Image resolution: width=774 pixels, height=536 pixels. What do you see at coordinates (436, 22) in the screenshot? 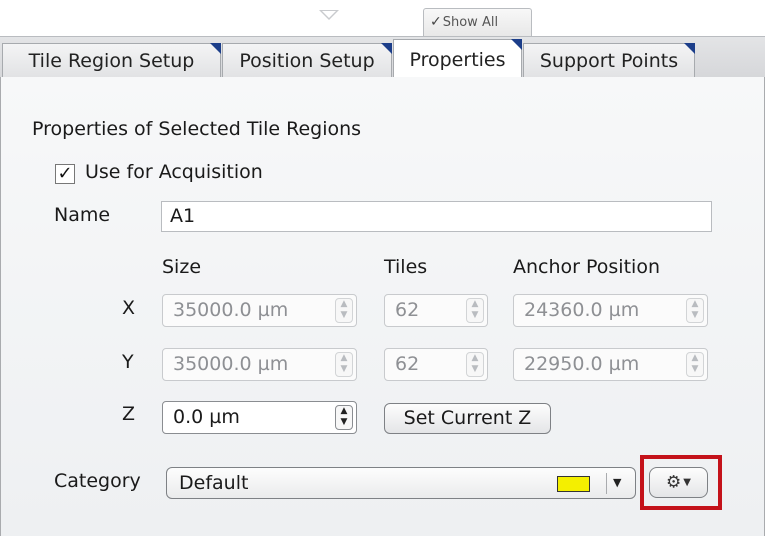
I see `checkmark-icon: ✓` at bounding box center [436, 22].